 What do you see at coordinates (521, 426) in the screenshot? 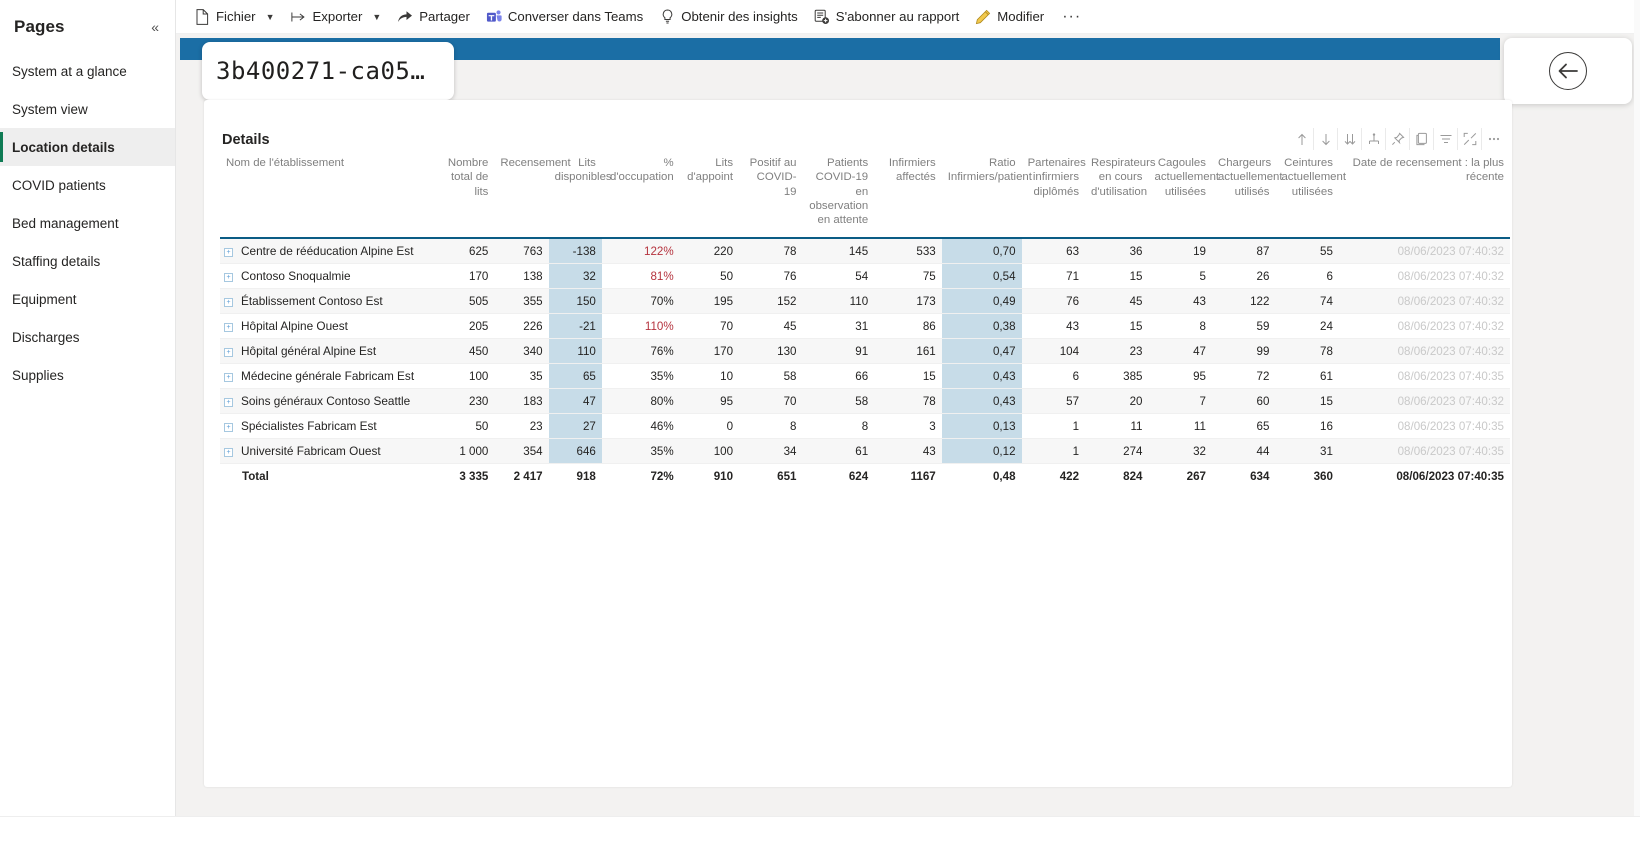
I see `table-cell-census: 23` at bounding box center [521, 426].